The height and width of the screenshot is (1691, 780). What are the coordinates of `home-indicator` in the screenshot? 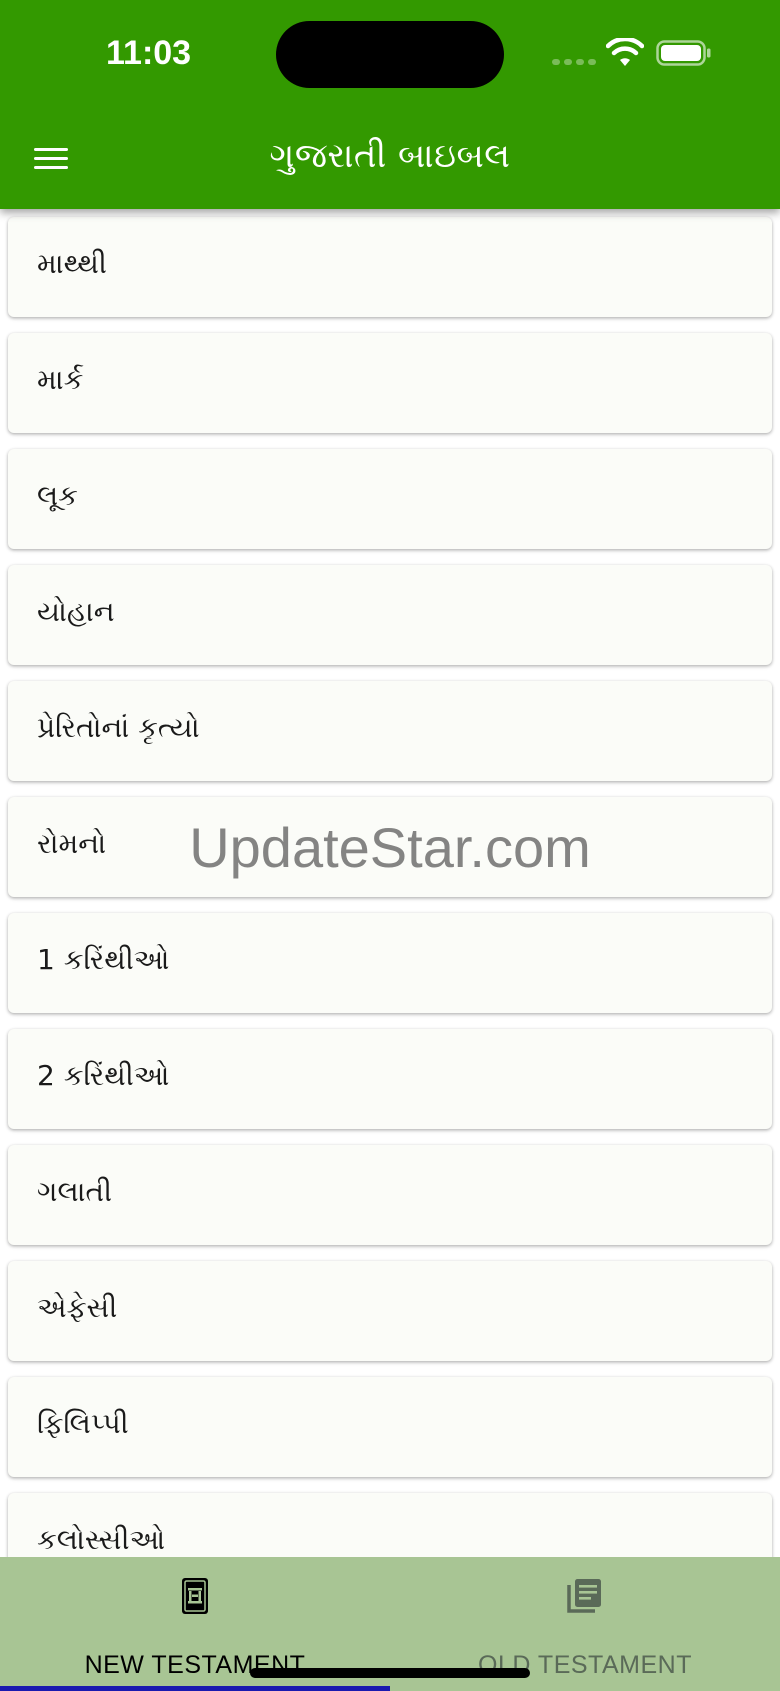 It's located at (390, 1673).